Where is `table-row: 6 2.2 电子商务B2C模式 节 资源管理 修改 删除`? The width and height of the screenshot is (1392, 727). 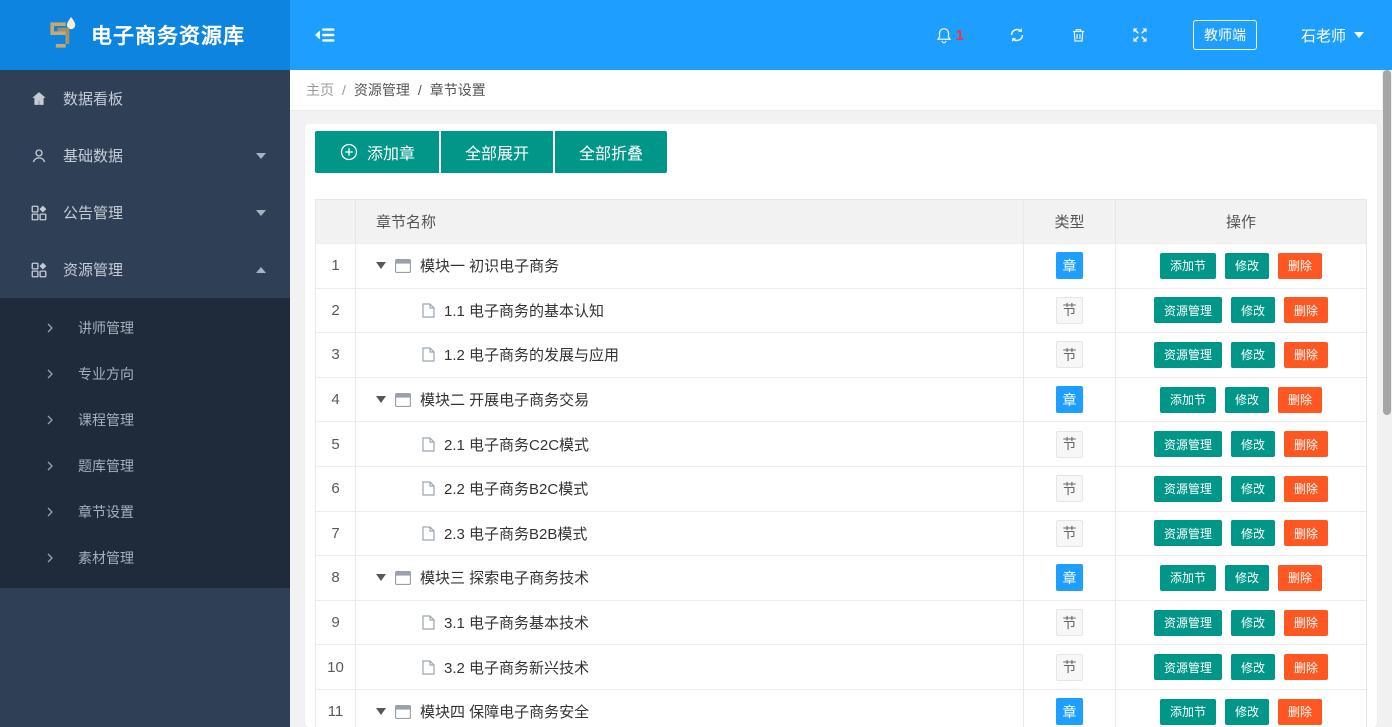 table-row: 6 2.2 电子商务B2C模式 节 资源管理 修改 删除 is located at coordinates (841, 488).